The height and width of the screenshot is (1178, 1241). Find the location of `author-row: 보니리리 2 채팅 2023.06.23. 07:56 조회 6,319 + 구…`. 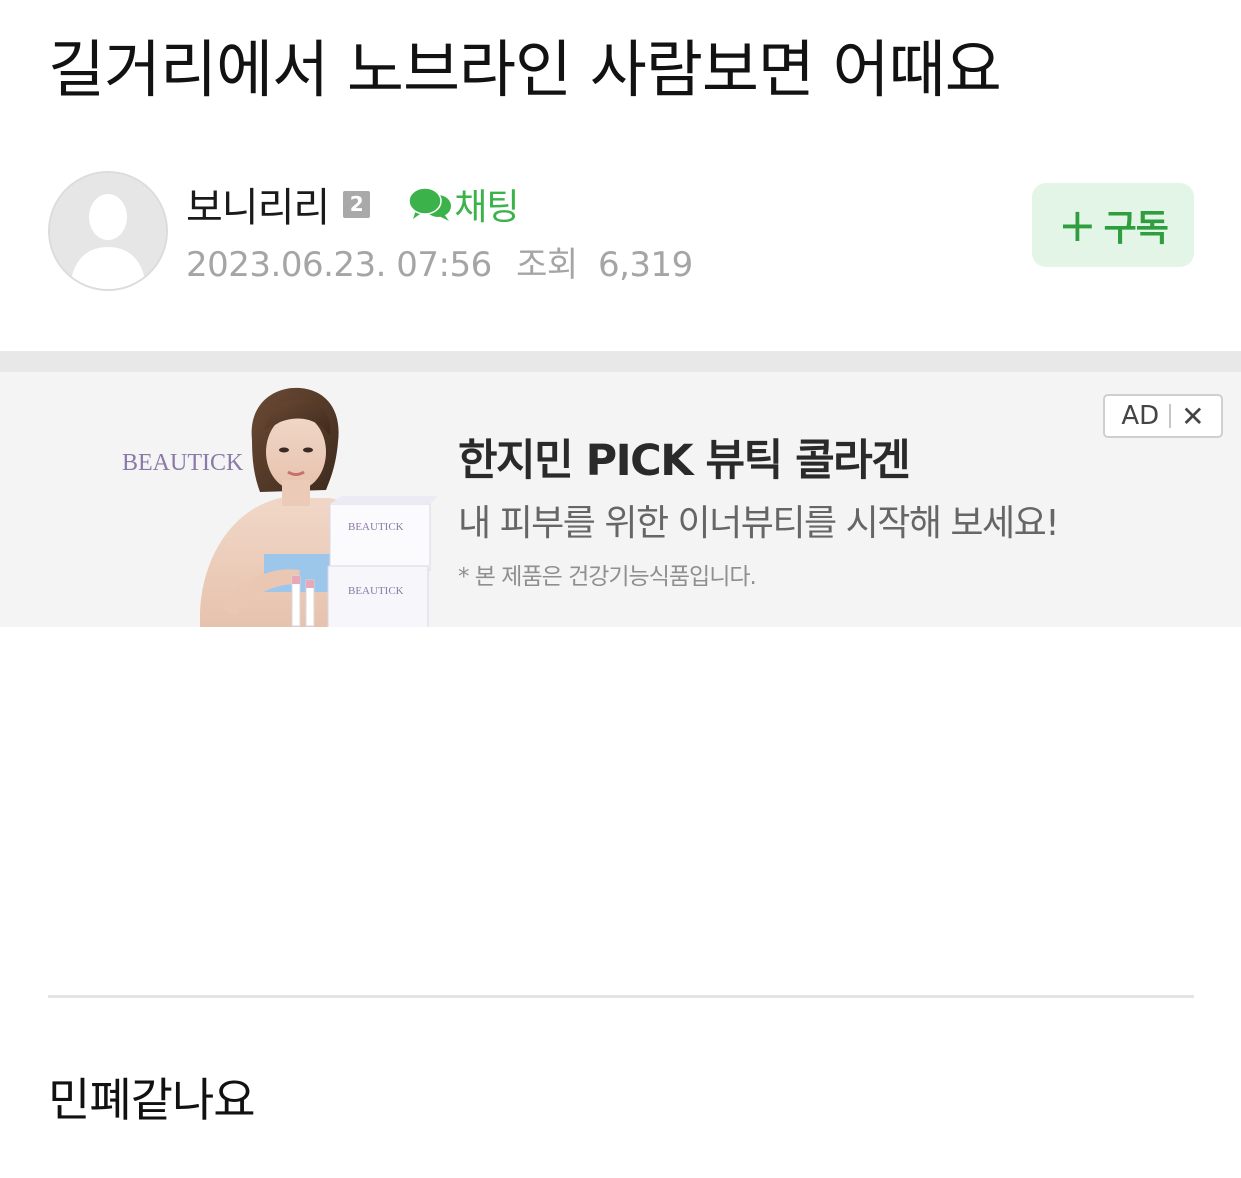

author-row: 보니리리 2 채팅 2023.06.23. 07:56 조회 6,319 + 구… is located at coordinates (621, 231).